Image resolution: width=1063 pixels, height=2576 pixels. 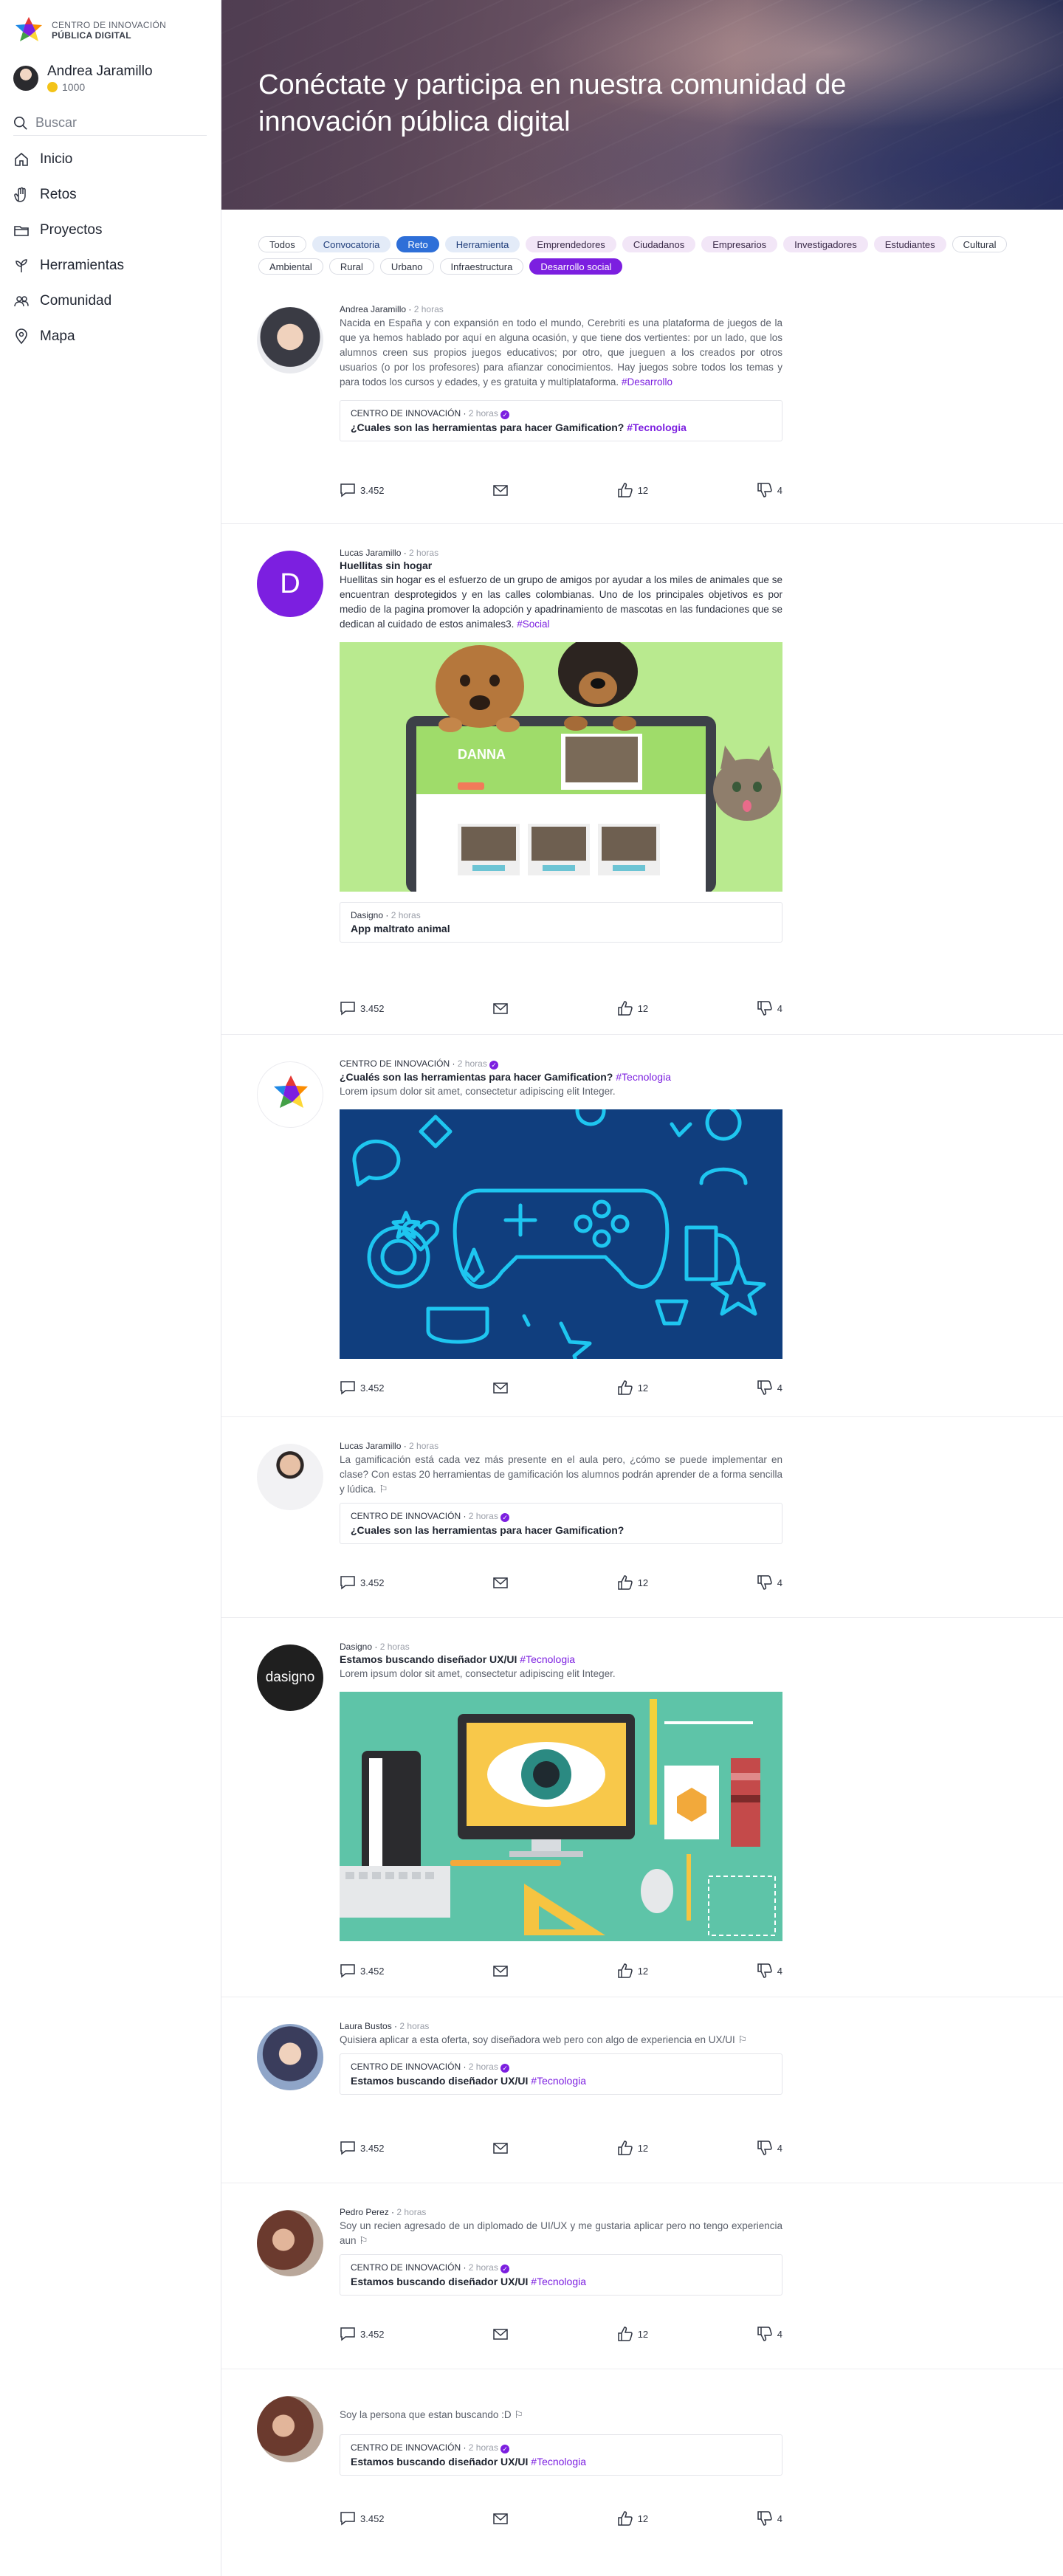 What do you see at coordinates (366, 2026) in the screenshot?
I see `post-author: Laura Bustos` at bounding box center [366, 2026].